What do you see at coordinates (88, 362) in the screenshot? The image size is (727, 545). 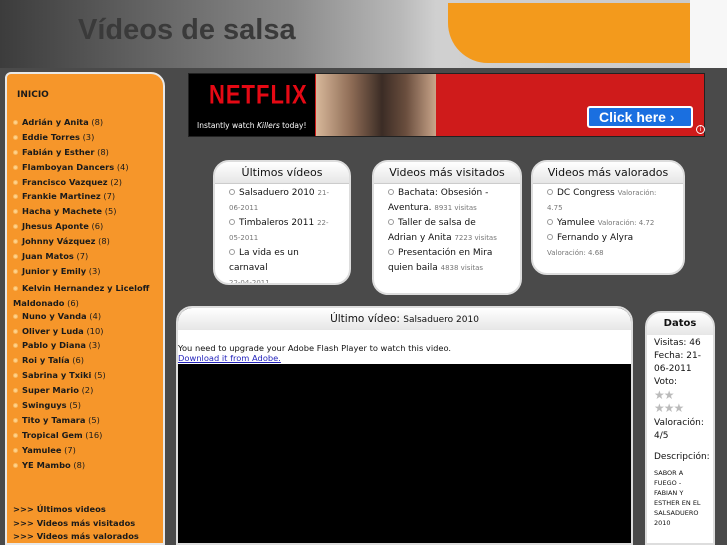 I see `sidebar-item: Roi y Talía (6)` at bounding box center [88, 362].